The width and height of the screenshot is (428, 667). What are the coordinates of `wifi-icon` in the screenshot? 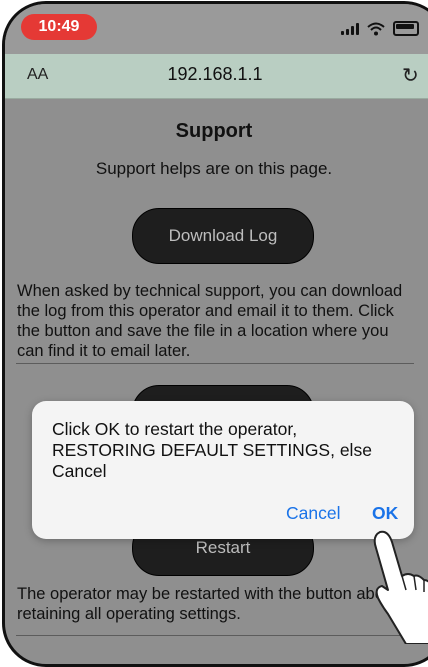 It's located at (376, 28).